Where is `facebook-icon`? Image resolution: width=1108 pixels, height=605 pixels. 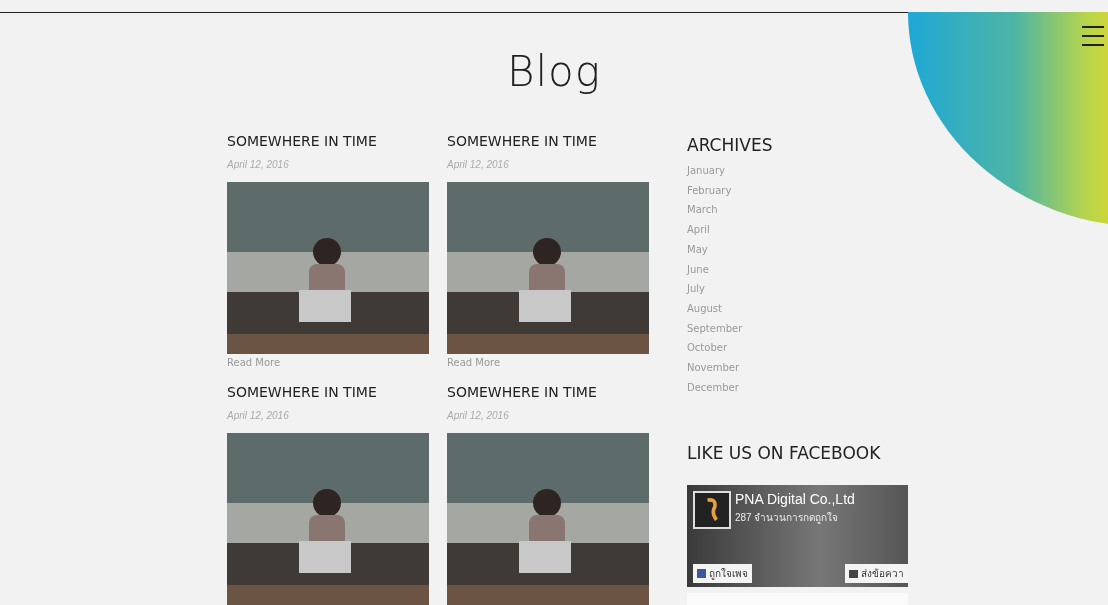 facebook-icon is located at coordinates (701, 574).